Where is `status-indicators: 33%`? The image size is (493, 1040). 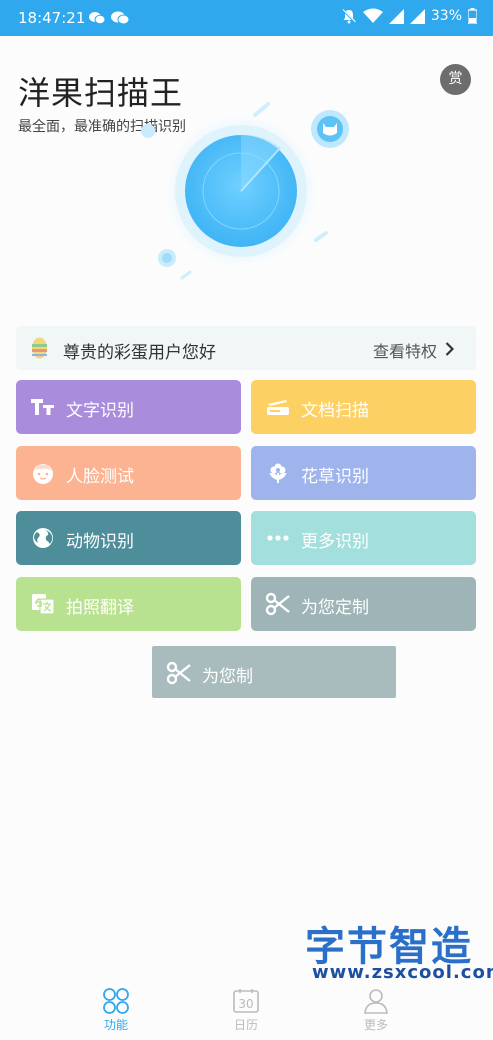 status-indicators: 33% is located at coordinates (409, 16).